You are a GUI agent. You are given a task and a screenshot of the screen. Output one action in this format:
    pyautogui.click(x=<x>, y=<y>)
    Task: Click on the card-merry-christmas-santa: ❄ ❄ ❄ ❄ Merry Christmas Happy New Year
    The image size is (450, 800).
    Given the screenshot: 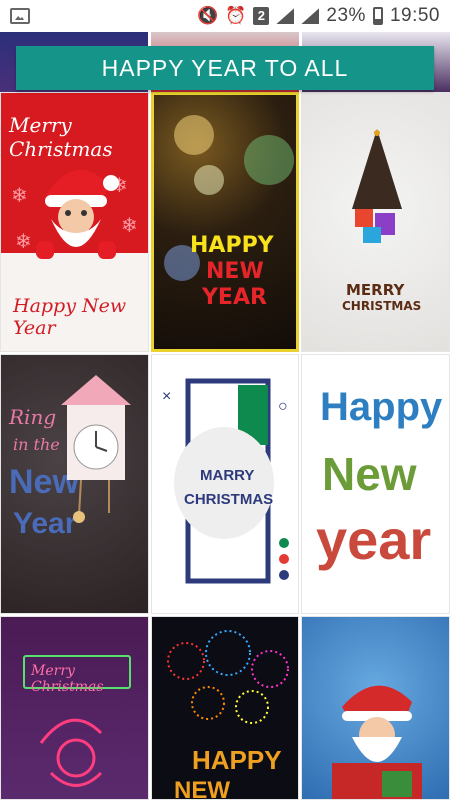 What is the action you would take?
    pyautogui.click(x=74, y=222)
    